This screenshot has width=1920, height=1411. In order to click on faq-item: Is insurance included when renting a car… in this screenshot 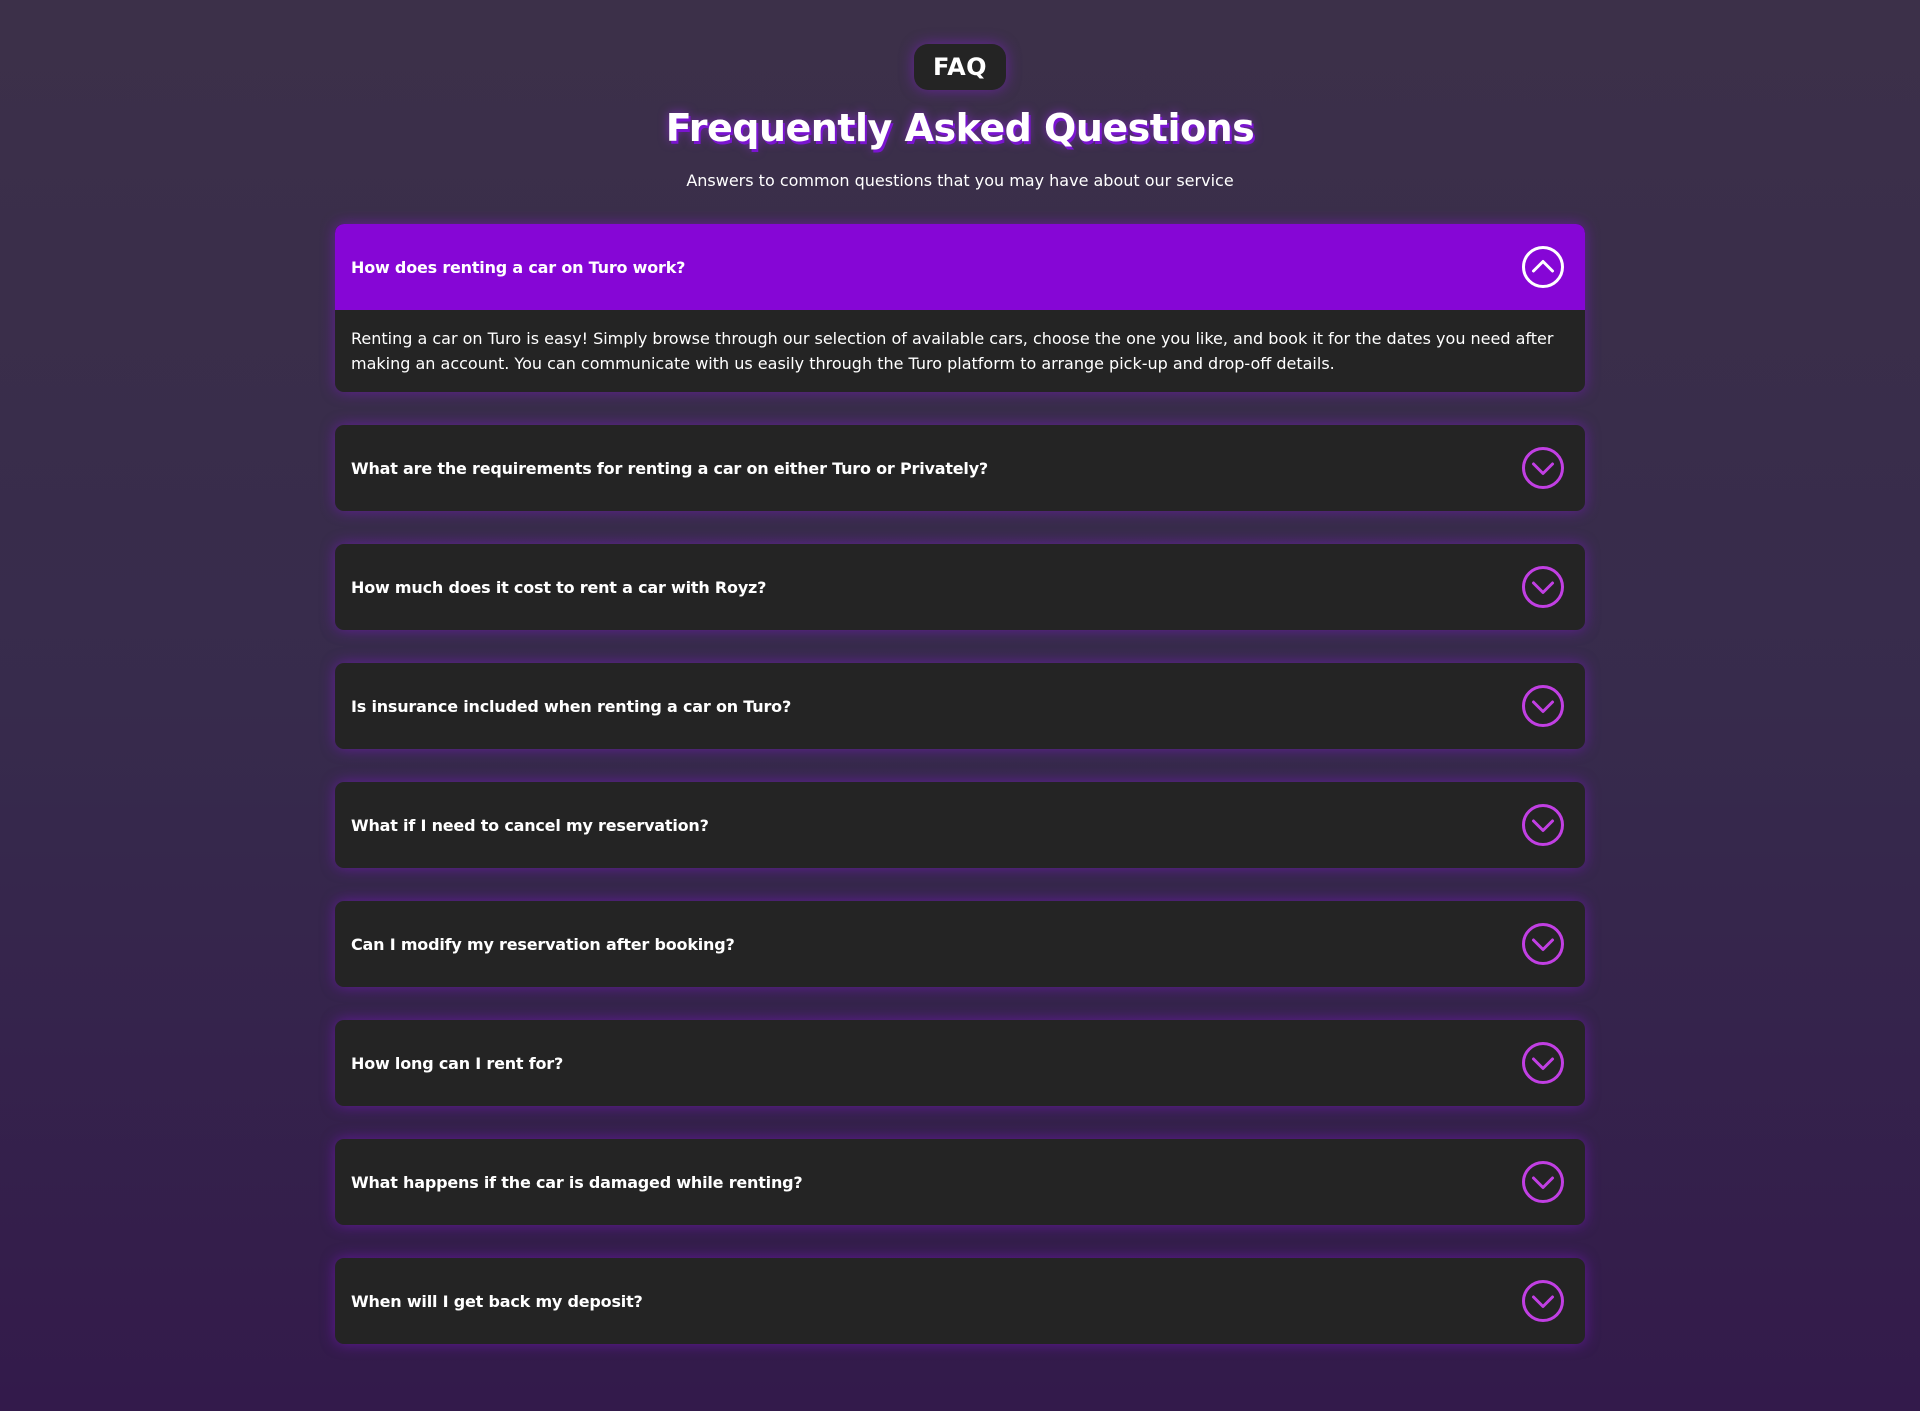, I will do `click(960, 706)`.